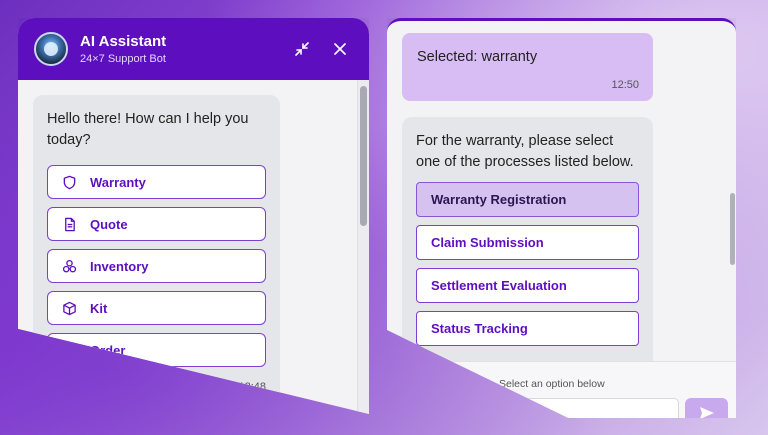 The width and height of the screenshot is (768, 435). What do you see at coordinates (499, 285) in the screenshot?
I see `process-label: Settlement Evaluation` at bounding box center [499, 285].